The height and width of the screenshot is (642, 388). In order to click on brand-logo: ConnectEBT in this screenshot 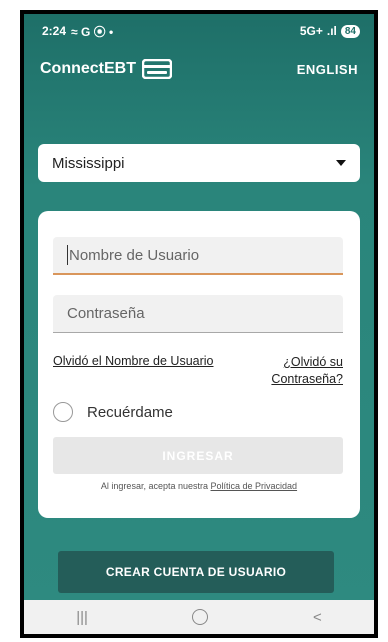, I will do `click(106, 69)`.